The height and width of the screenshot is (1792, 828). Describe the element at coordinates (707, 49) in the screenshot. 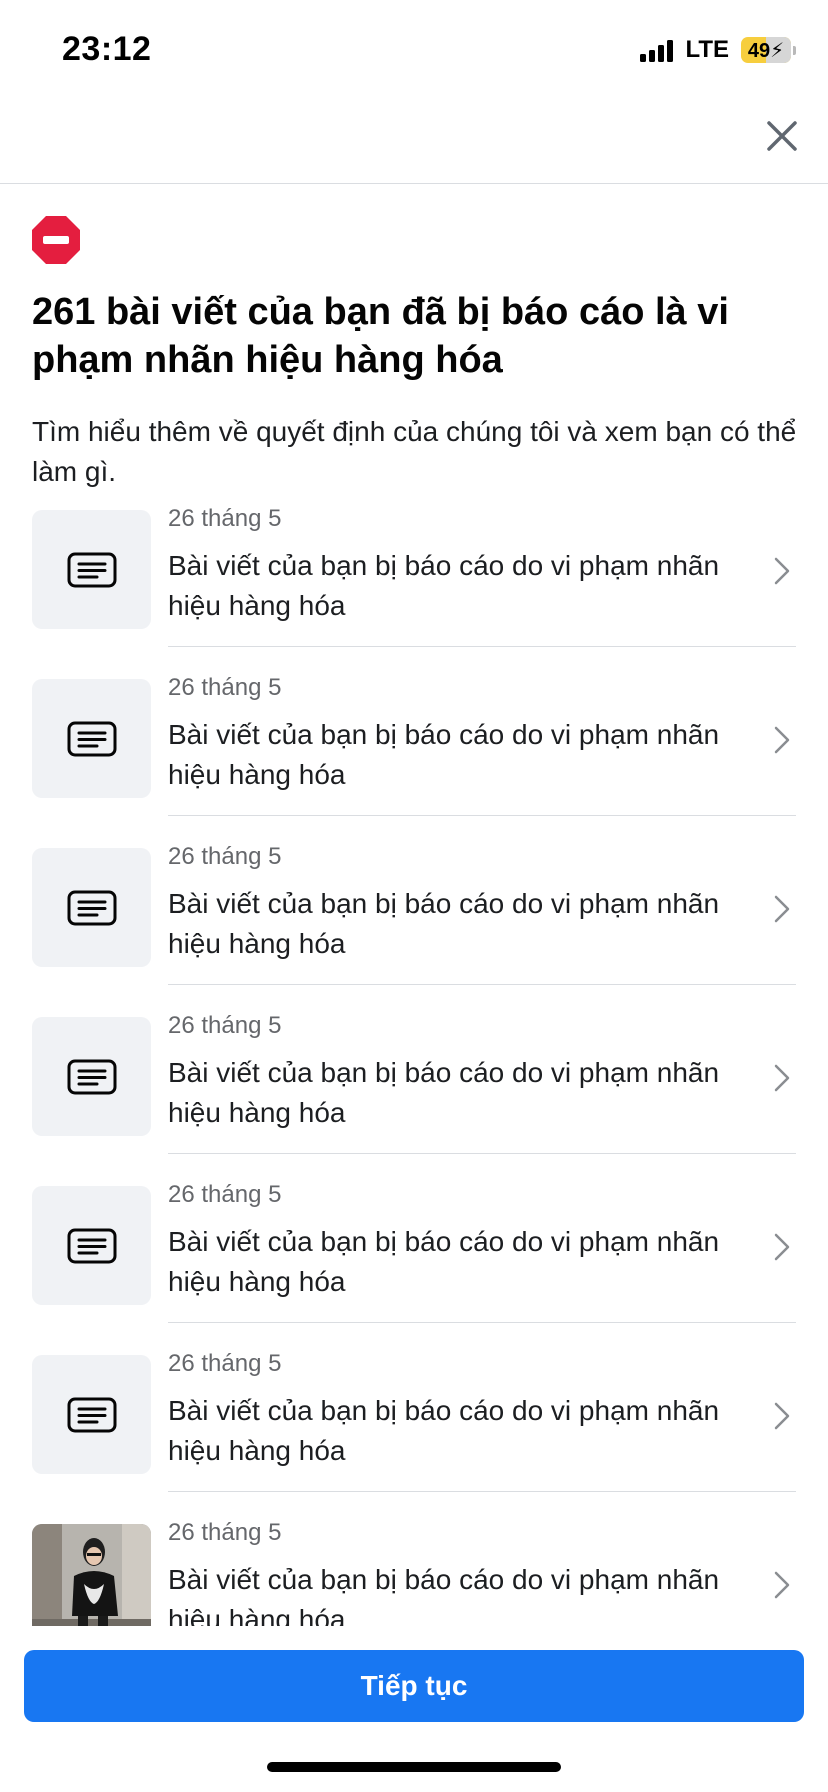

I see `network-type: LTE` at that location.